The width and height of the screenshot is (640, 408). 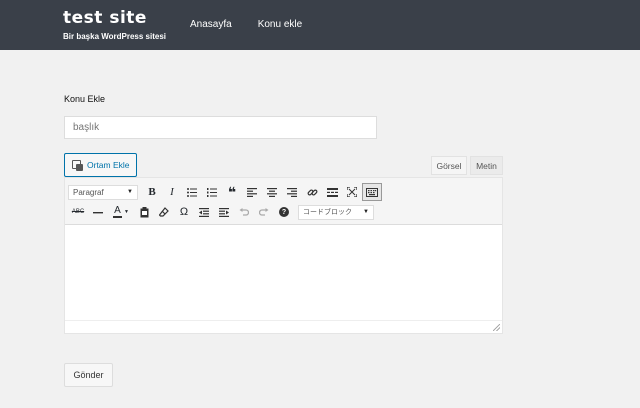 I want to click on help-icon: ?, so click(x=284, y=212).